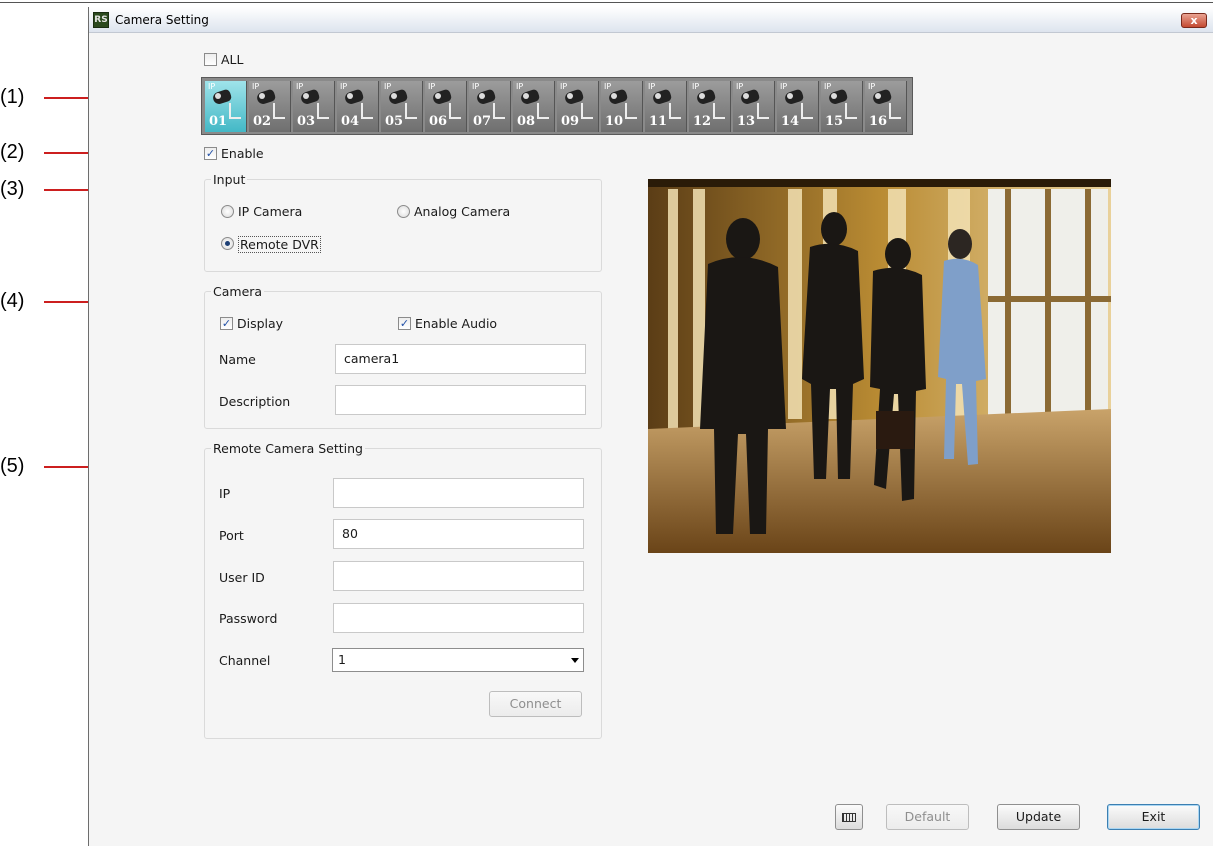  Describe the element at coordinates (458, 576) in the screenshot. I see `userid-field` at that location.